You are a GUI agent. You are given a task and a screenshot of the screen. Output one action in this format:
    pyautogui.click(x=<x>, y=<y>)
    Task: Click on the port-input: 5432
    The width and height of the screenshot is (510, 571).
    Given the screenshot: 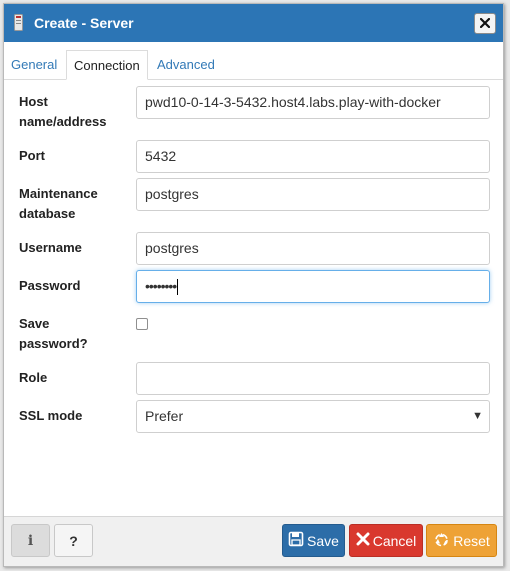 What is the action you would take?
    pyautogui.click(x=313, y=156)
    